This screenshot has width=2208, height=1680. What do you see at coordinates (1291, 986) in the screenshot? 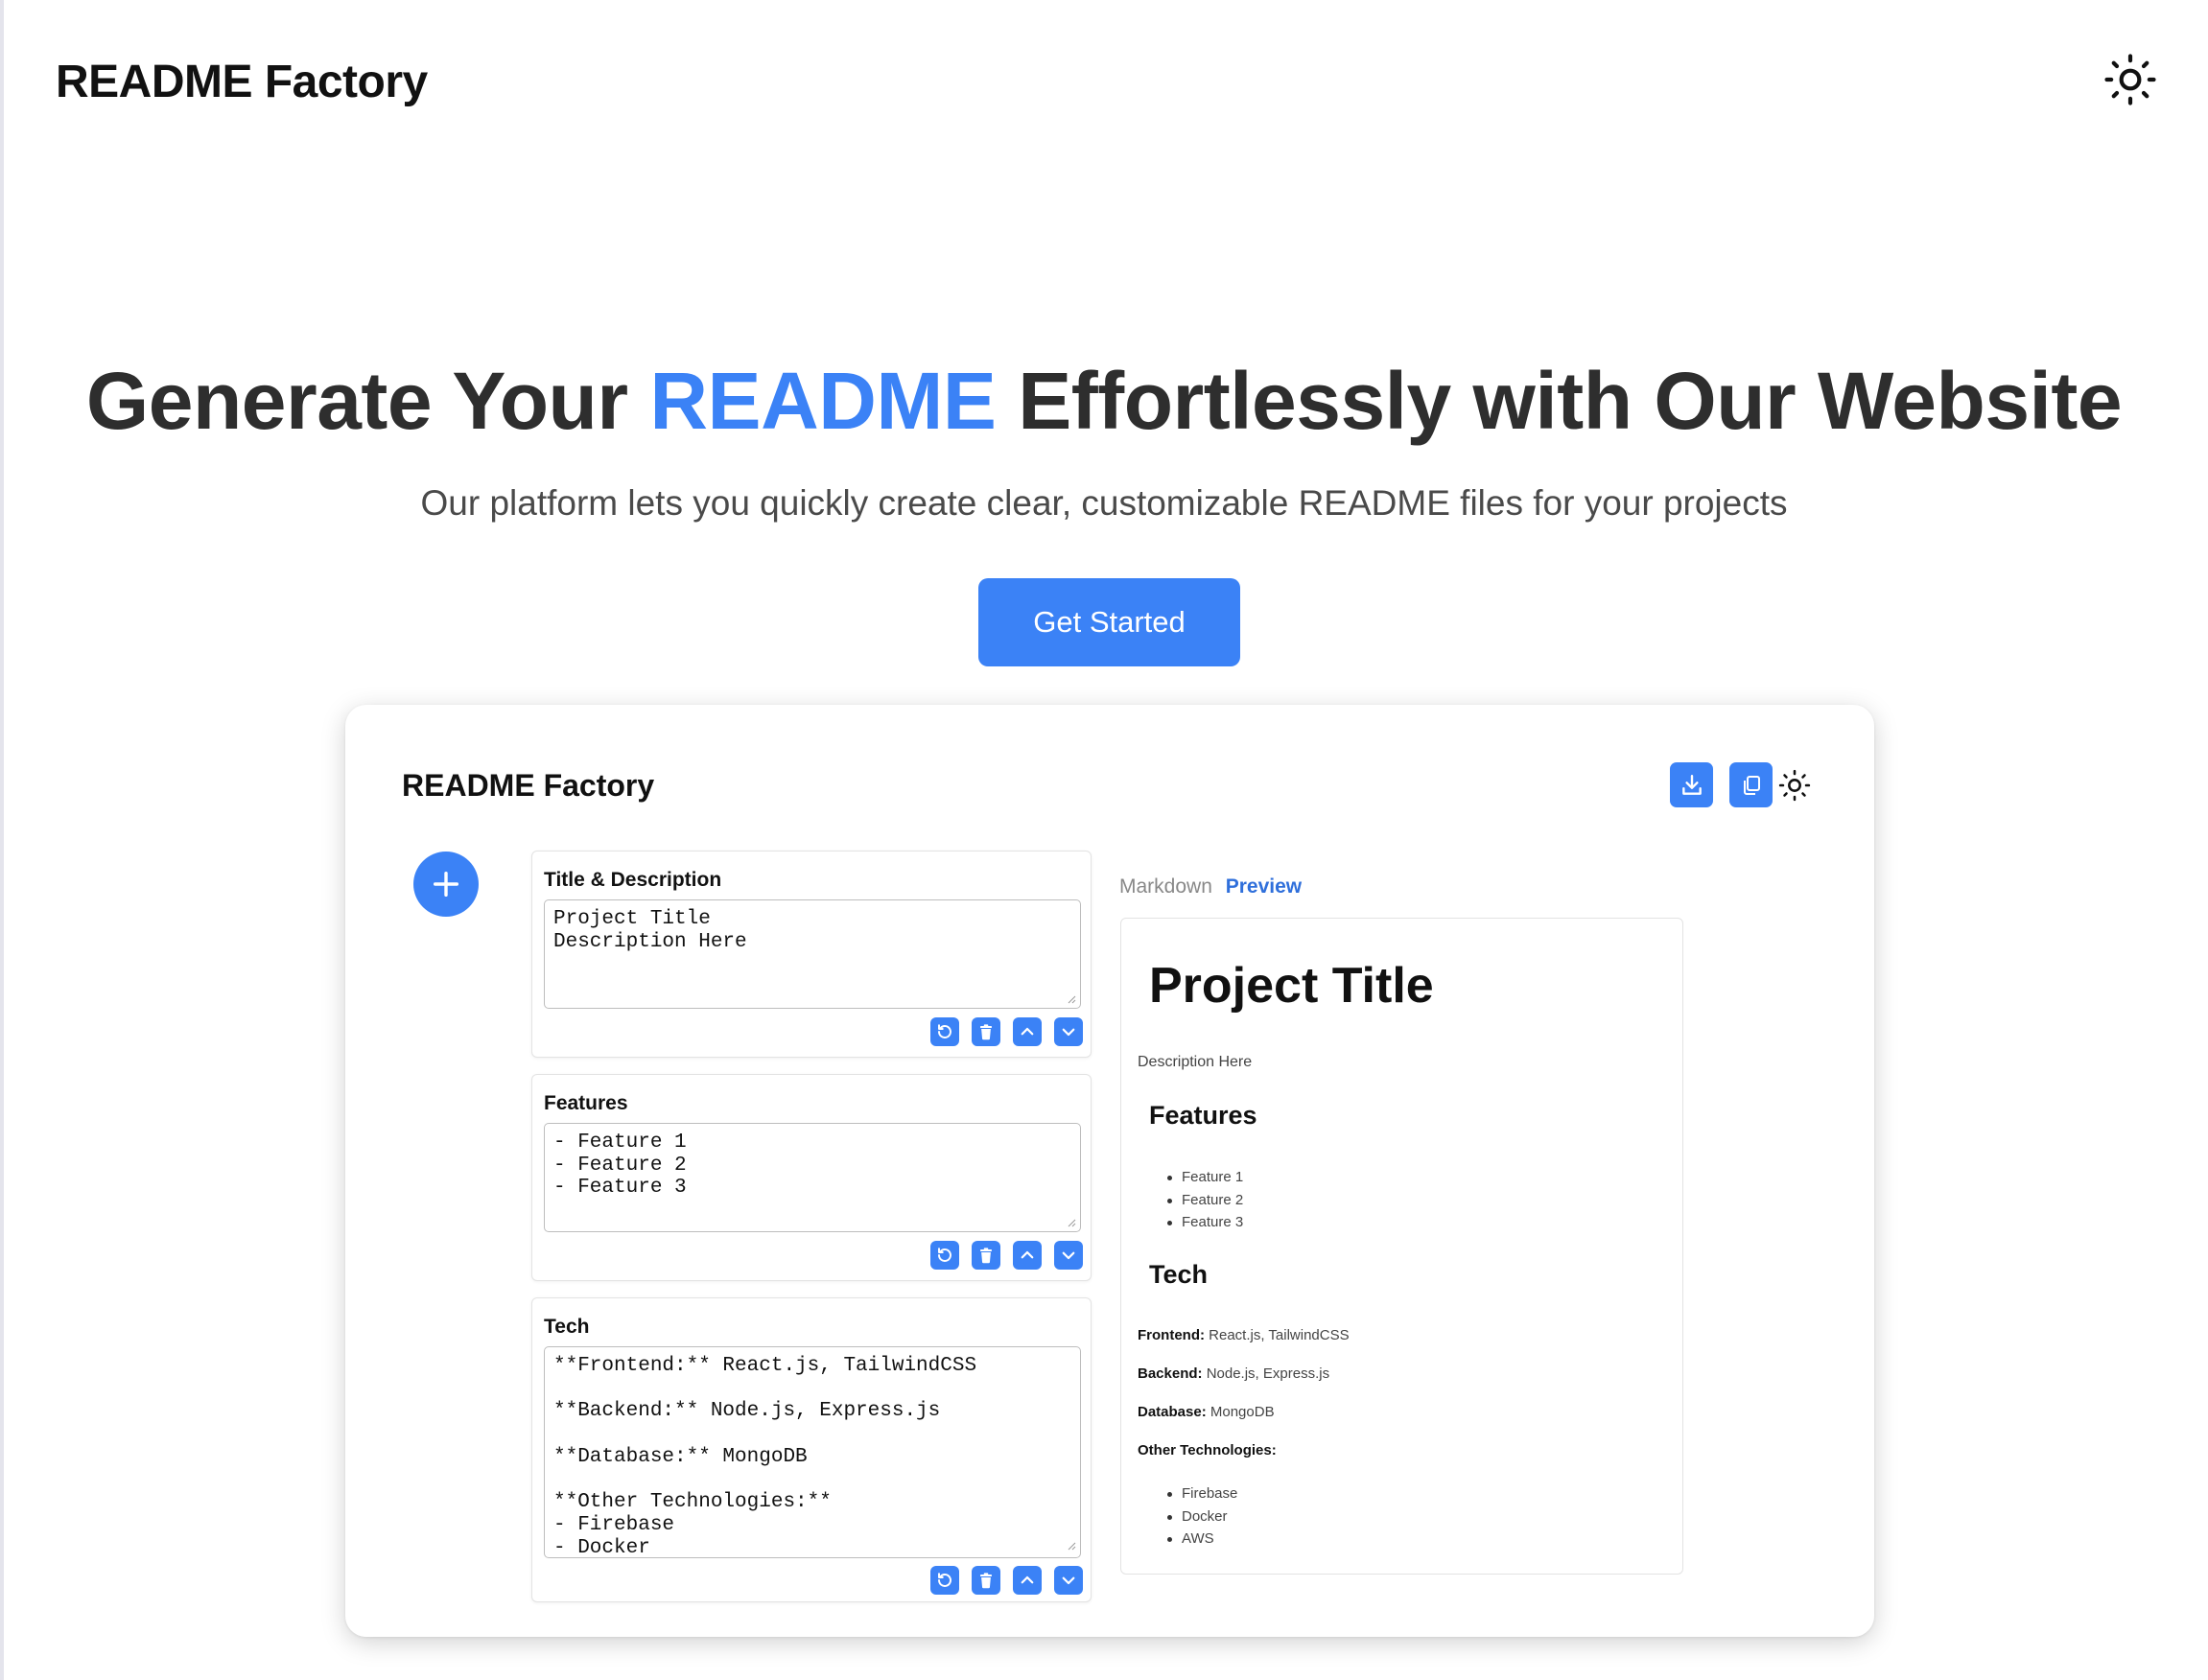
I see `preview-heading-1: Project Title` at bounding box center [1291, 986].